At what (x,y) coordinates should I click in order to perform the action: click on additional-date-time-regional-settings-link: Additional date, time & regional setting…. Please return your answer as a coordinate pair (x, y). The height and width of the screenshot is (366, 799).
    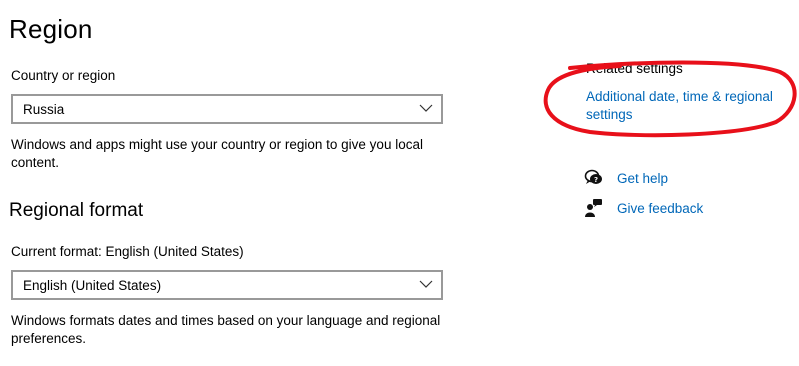
    Looking at the image, I should click on (686, 106).